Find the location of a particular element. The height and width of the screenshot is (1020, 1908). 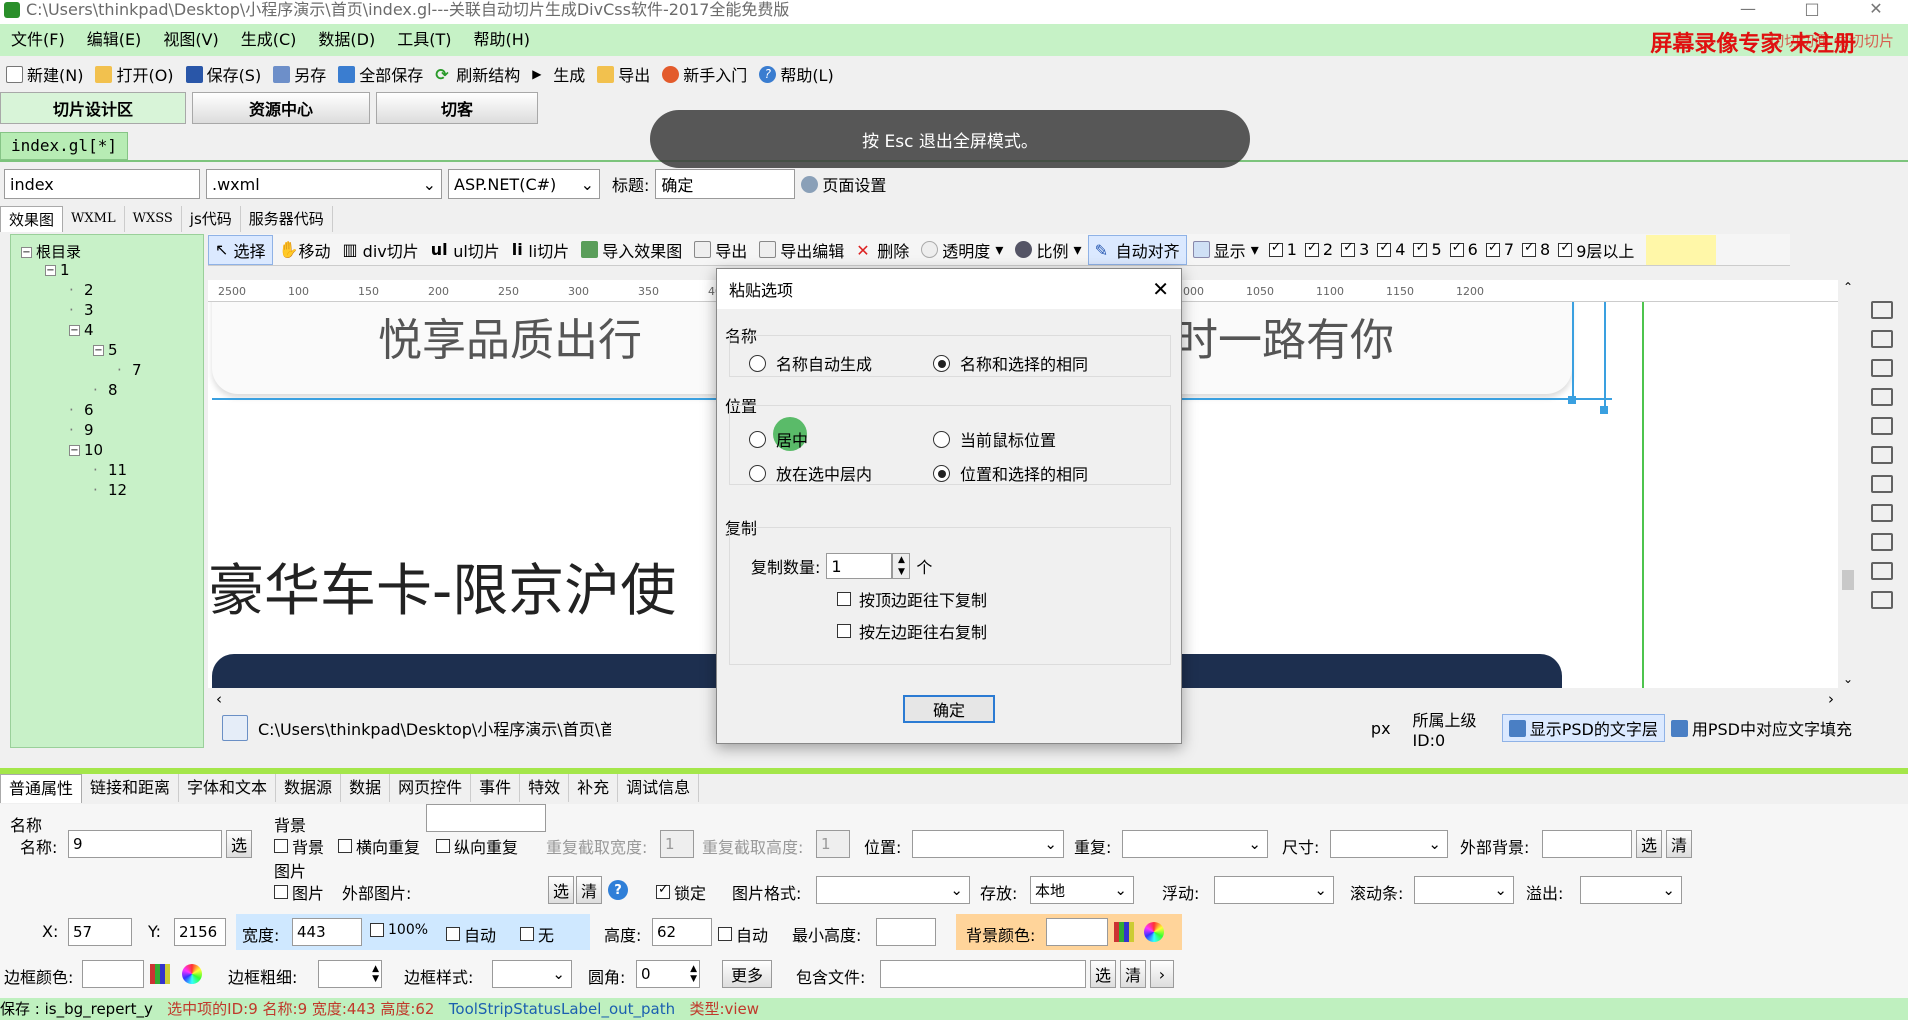

tree-node: −5 is located at coordinates (105, 350).